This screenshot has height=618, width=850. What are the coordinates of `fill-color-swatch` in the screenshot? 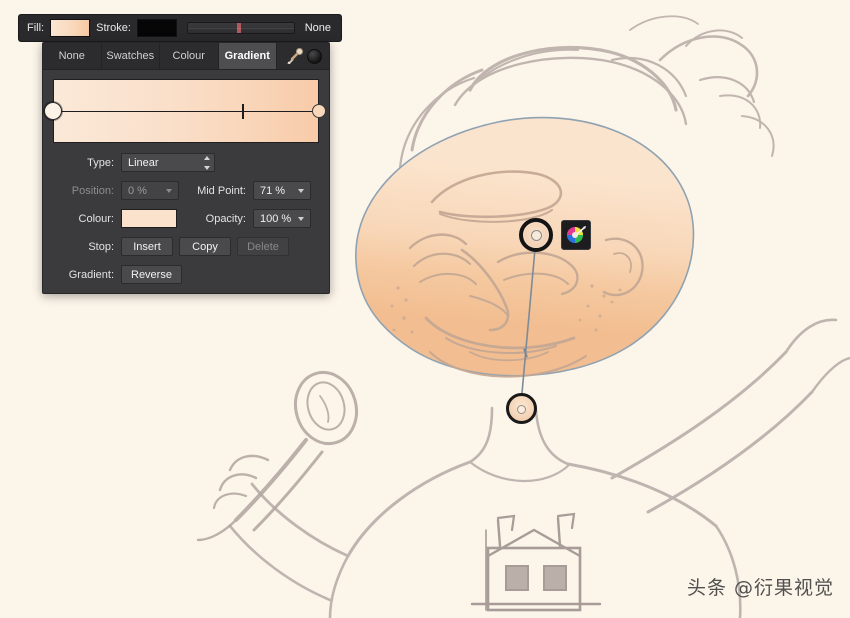 It's located at (70, 28).